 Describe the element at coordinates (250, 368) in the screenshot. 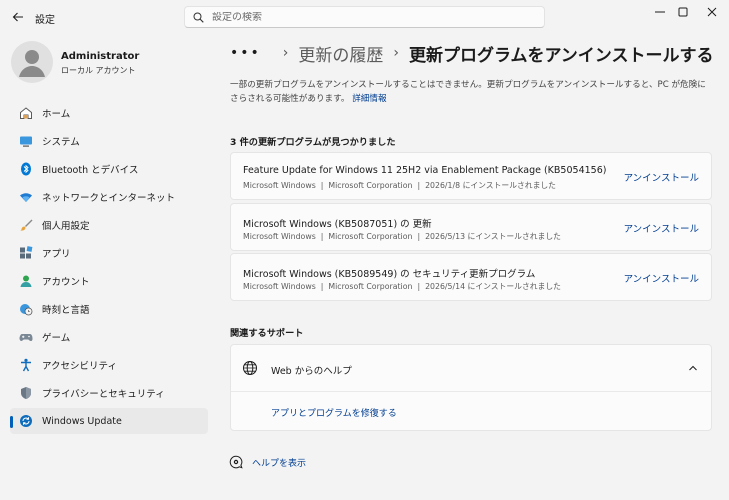

I see `globe-icon` at that location.